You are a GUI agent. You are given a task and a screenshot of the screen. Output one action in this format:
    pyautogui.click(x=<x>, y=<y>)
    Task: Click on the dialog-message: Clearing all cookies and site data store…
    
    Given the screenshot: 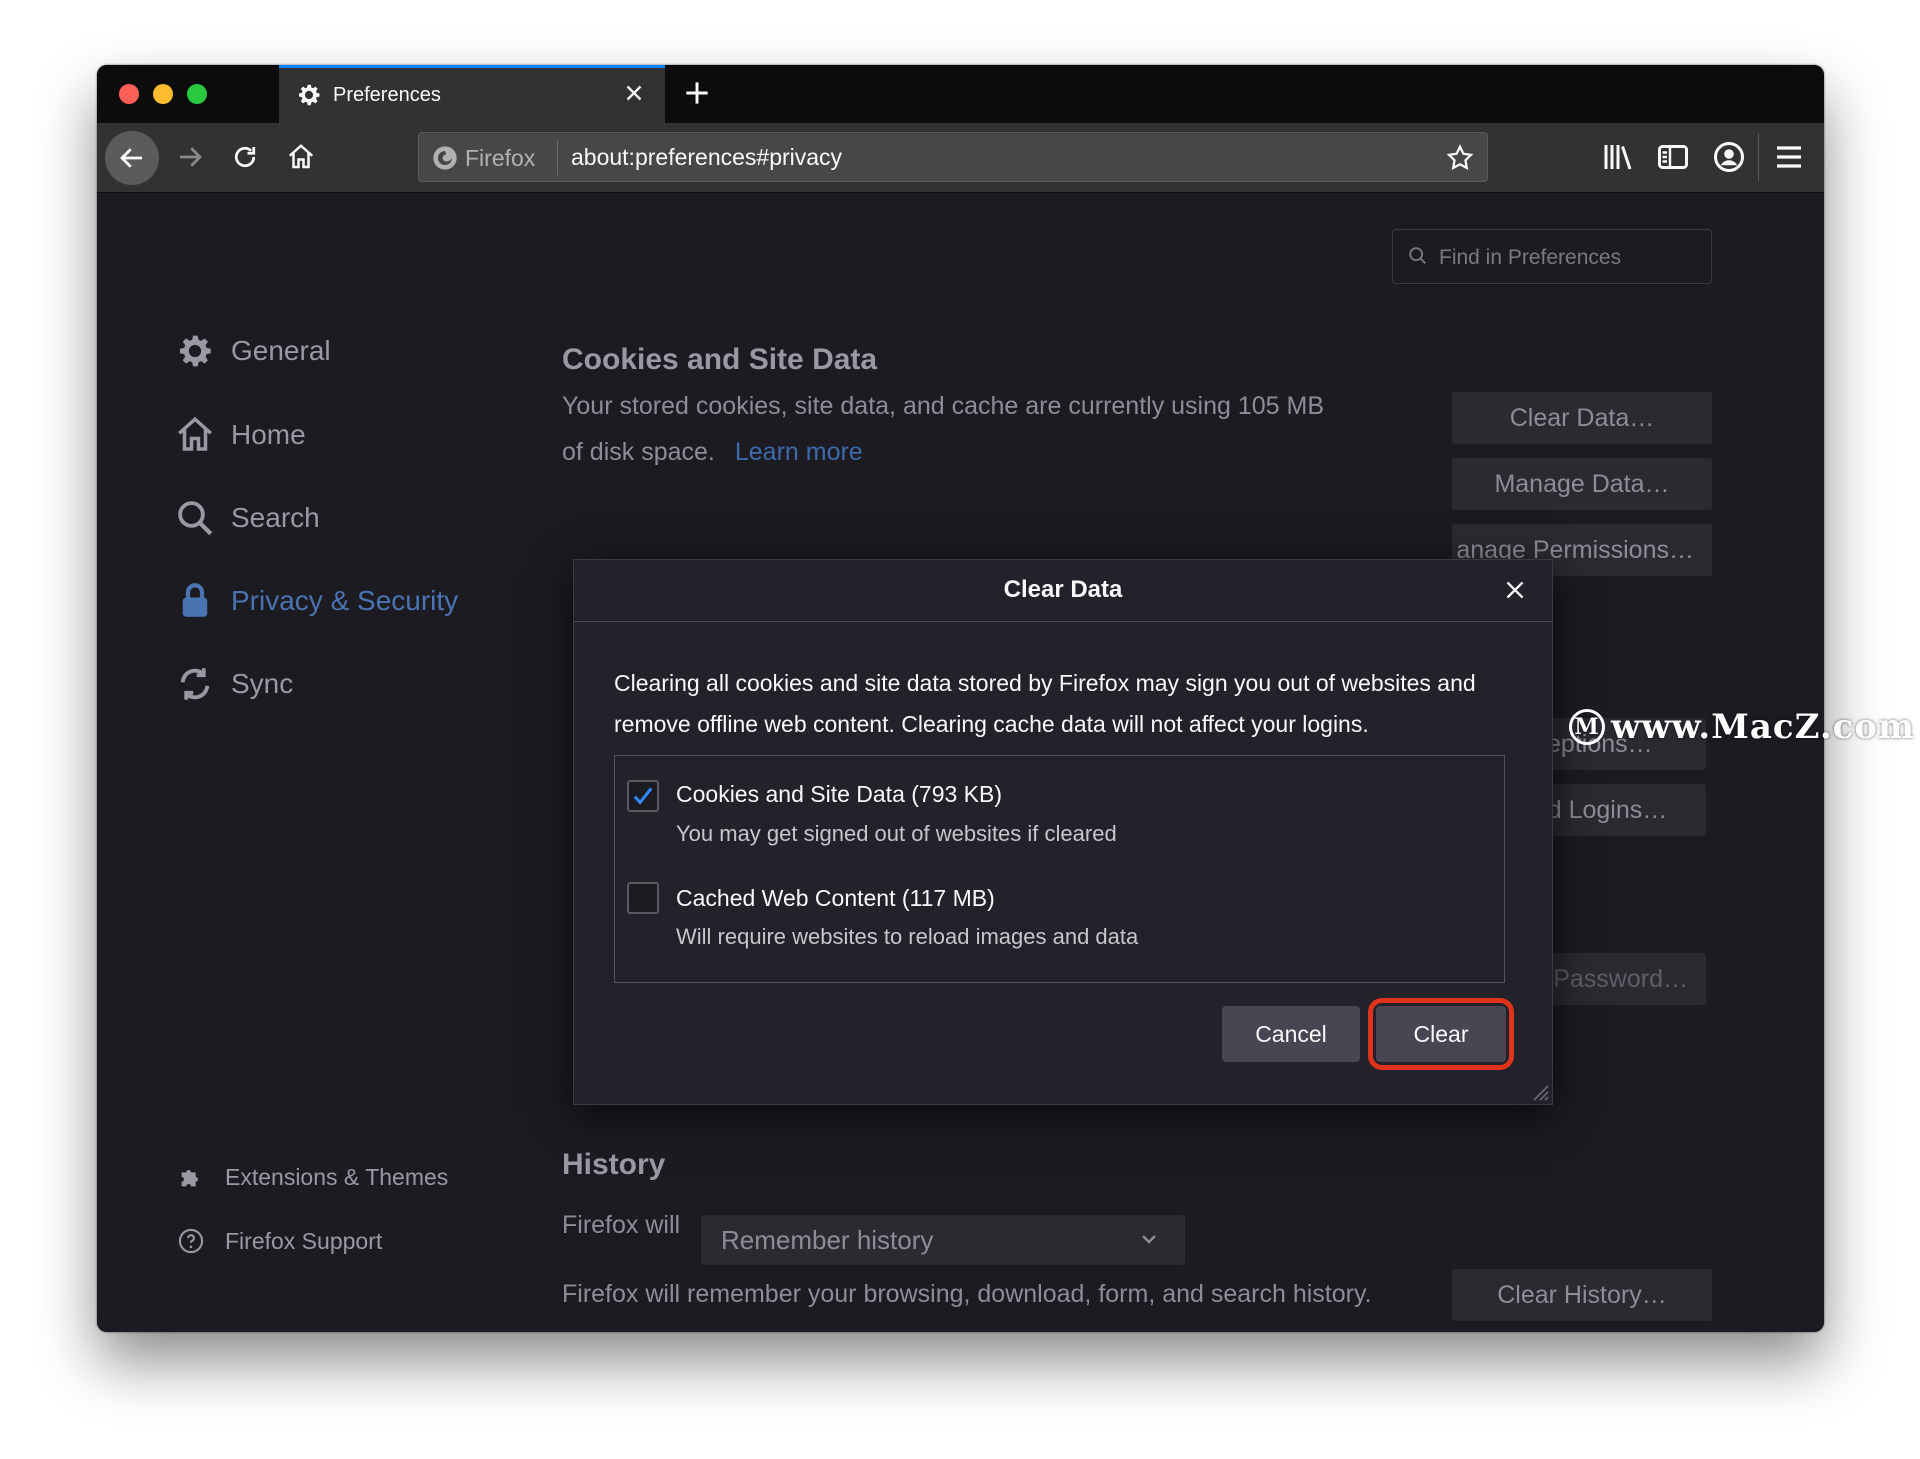 What is the action you would take?
    pyautogui.click(x=1069, y=704)
    